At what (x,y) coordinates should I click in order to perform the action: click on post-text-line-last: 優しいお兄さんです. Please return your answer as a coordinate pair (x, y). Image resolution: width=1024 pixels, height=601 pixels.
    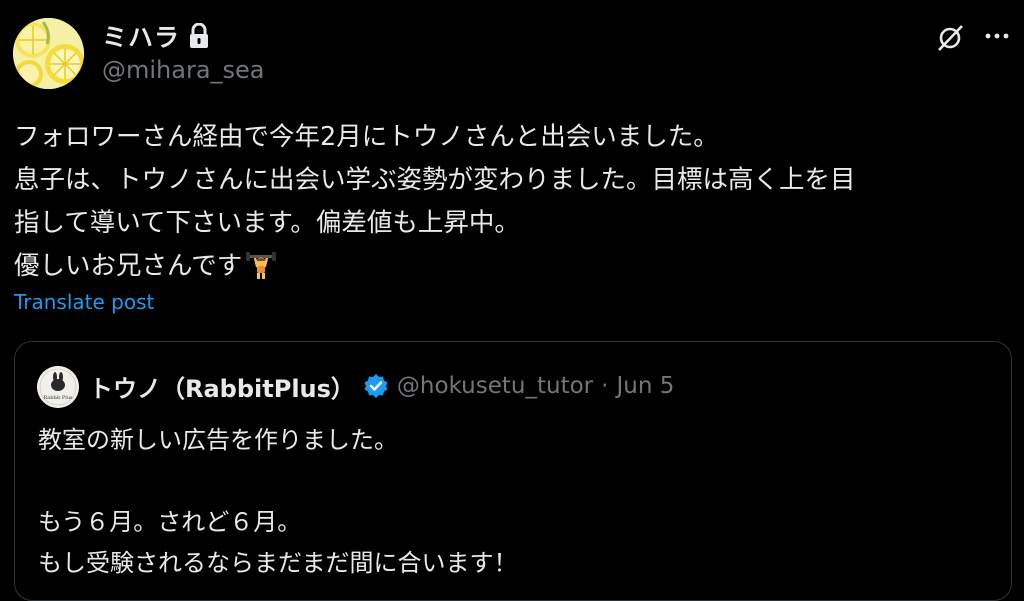
    Looking at the image, I should click on (514, 266).